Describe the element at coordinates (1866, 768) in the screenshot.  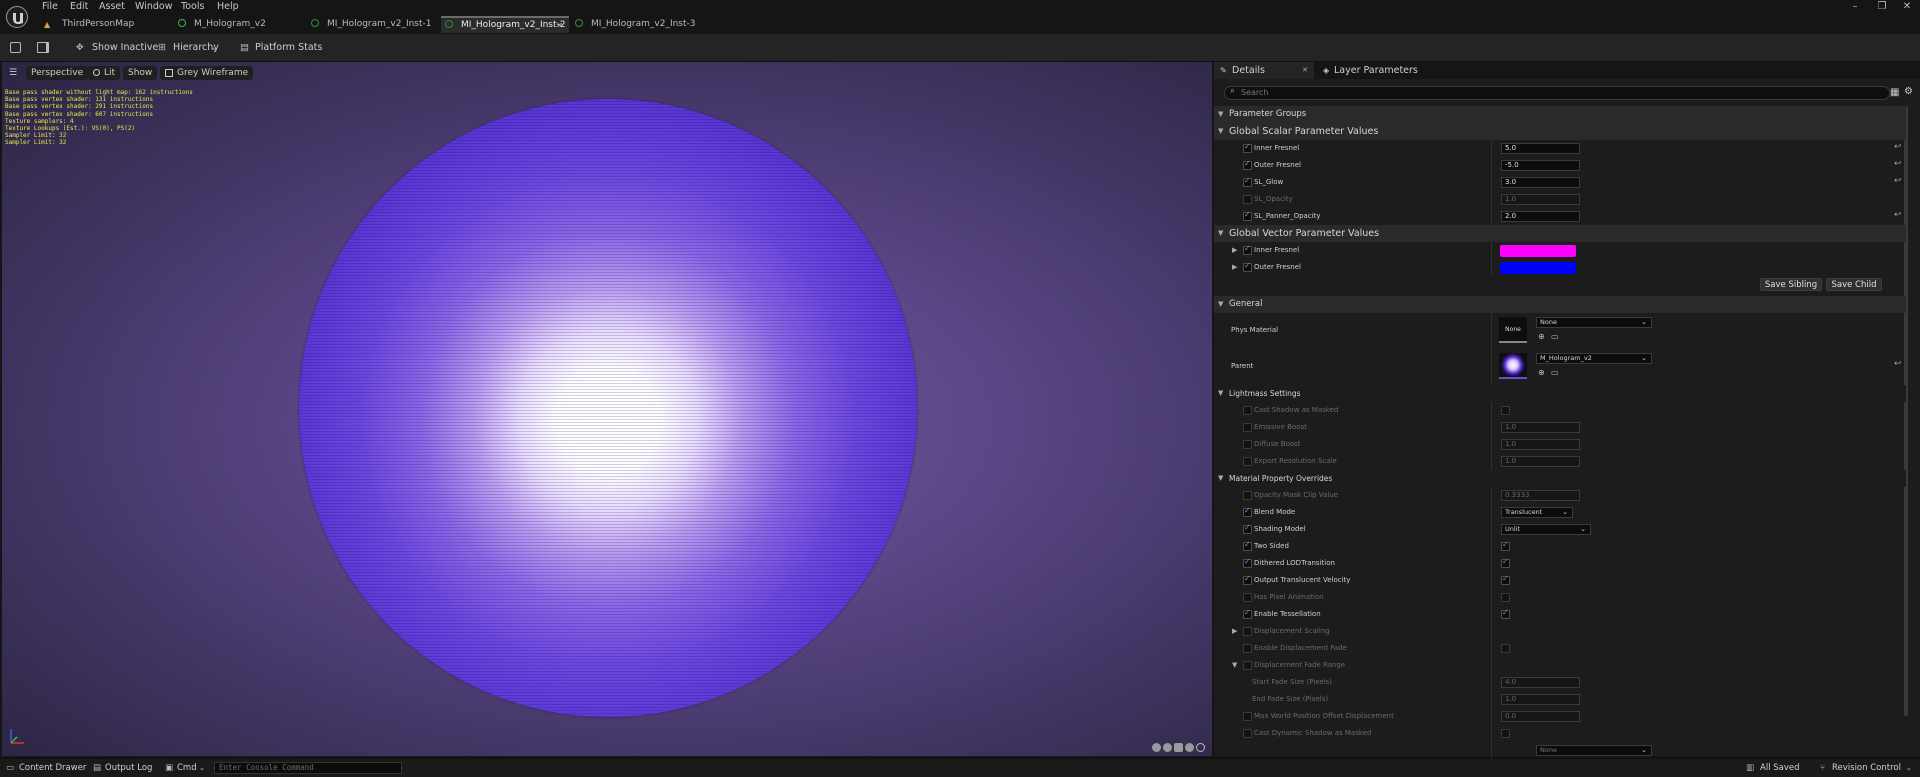
I see `revision-control-button: Revision Control` at that location.